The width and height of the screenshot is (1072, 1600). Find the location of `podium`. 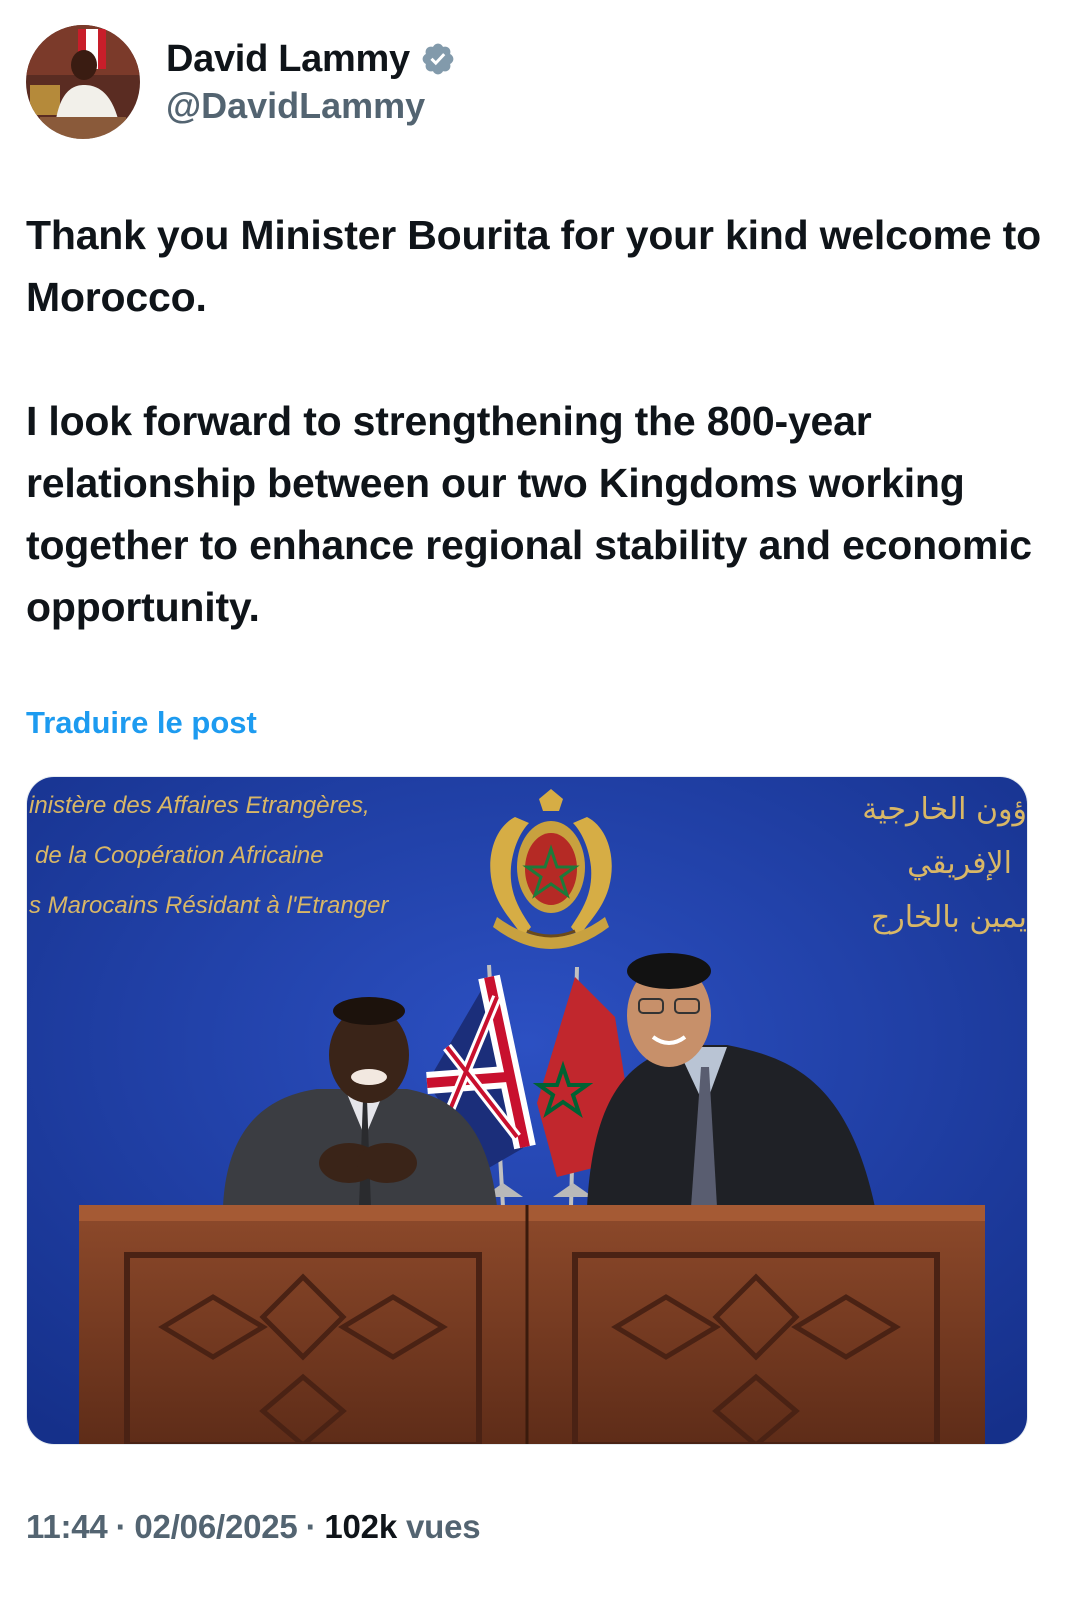

podium is located at coordinates (532, 1324).